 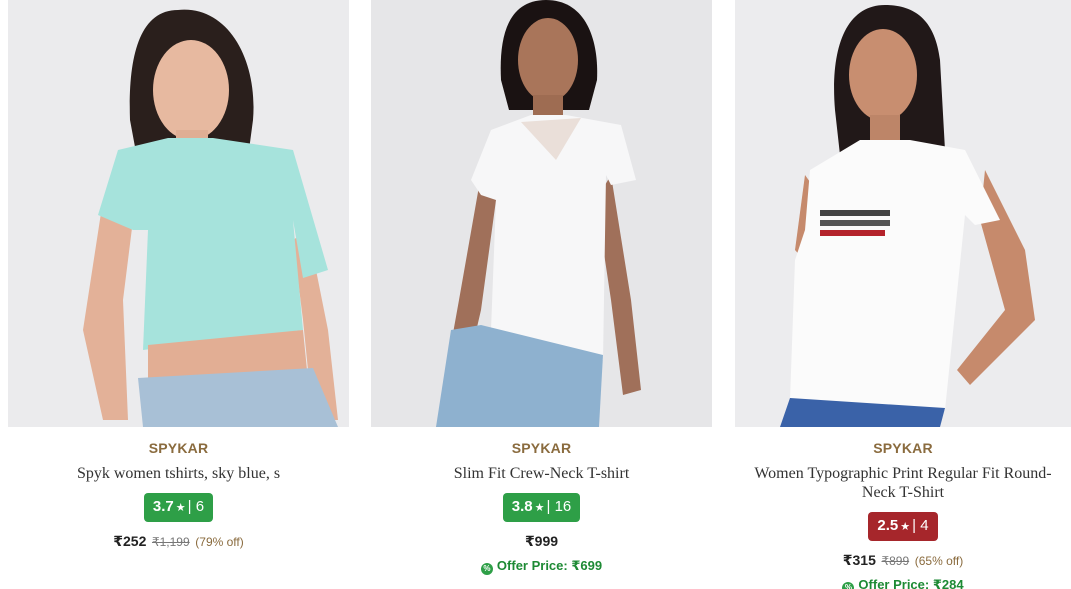 I want to click on rating-value: 3.7, so click(x=163, y=506).